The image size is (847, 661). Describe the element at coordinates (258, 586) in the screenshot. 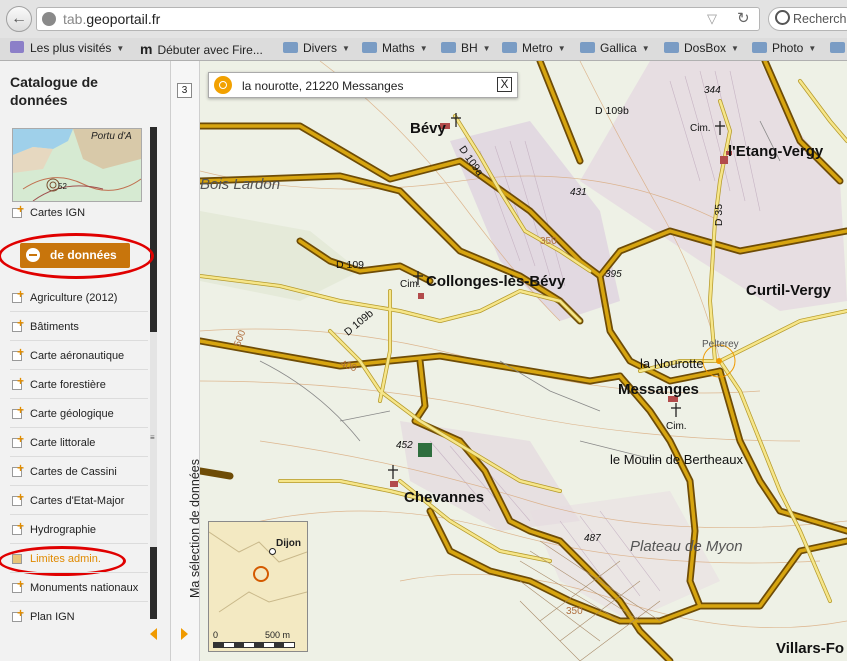

I see `overview-minimap: Dijon 0 500 m` at that location.